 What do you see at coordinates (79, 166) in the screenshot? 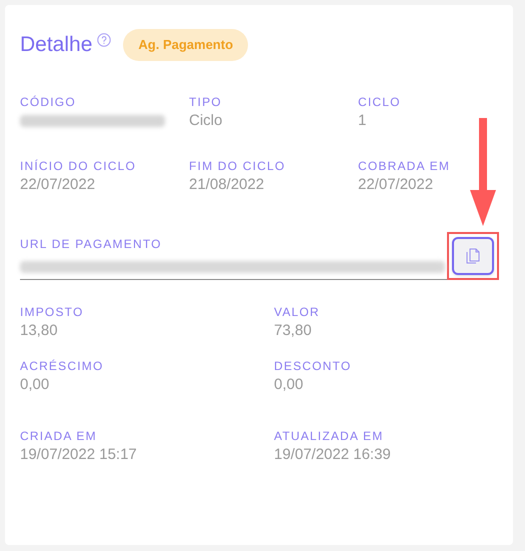
I see `field-label: INÍCIO DO CICLO` at bounding box center [79, 166].